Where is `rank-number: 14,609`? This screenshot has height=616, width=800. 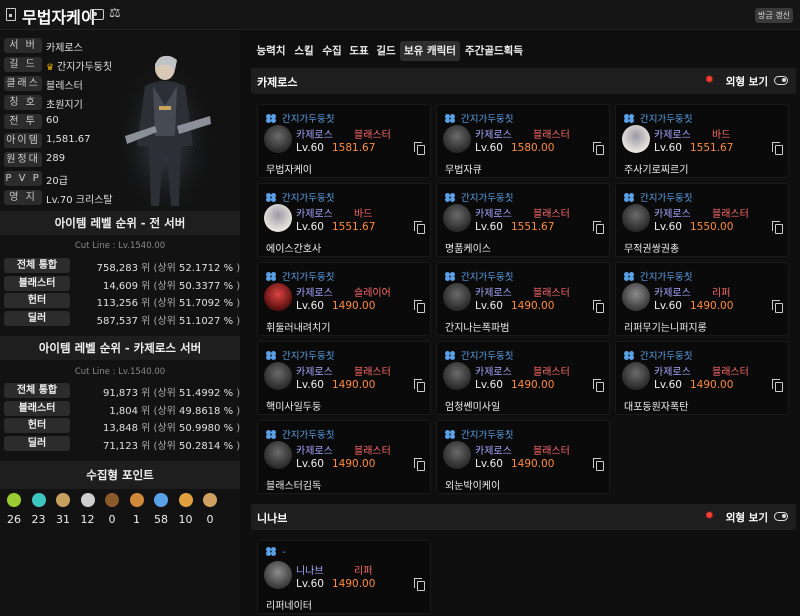 rank-number: 14,609 is located at coordinates (120, 286).